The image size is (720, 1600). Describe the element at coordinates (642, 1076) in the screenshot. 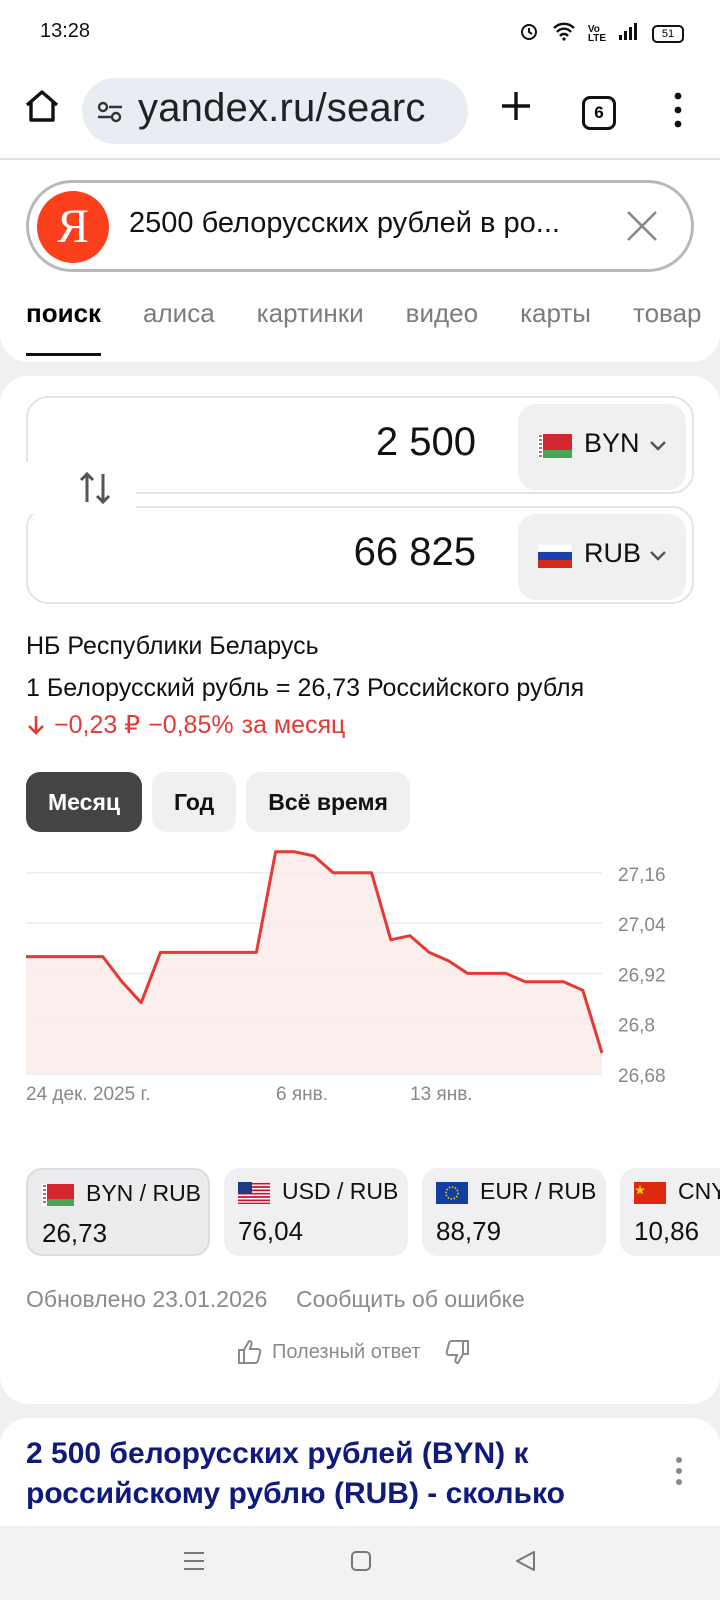

I see `y-tick-label: 26,68` at that location.